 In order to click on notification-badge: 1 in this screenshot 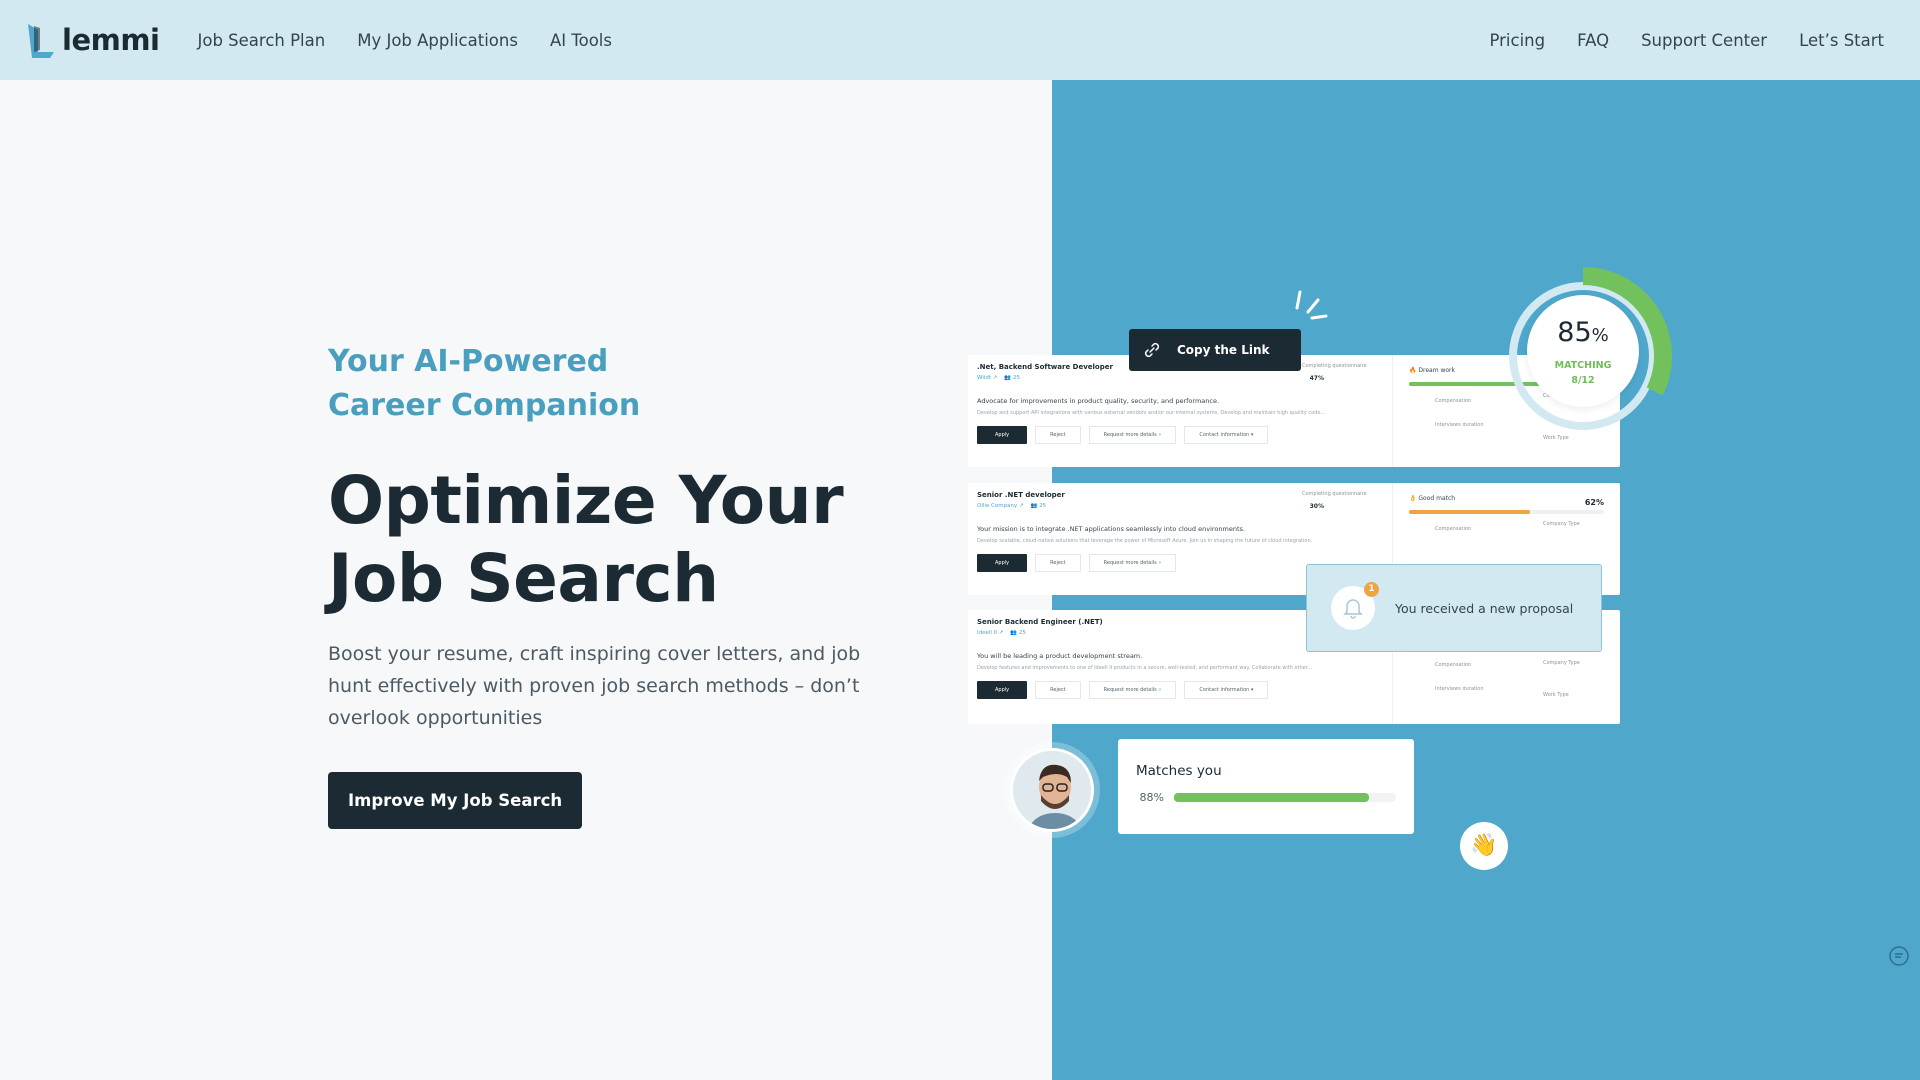, I will do `click(1371, 589)`.